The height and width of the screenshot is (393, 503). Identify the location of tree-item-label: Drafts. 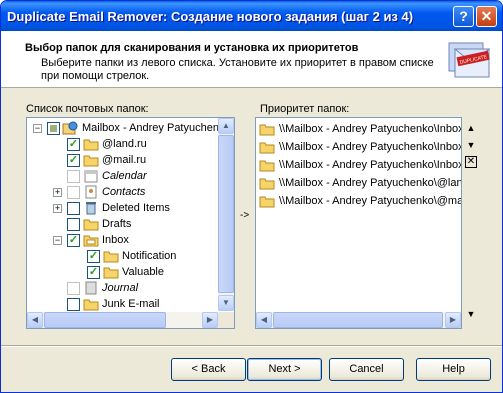
(117, 224).